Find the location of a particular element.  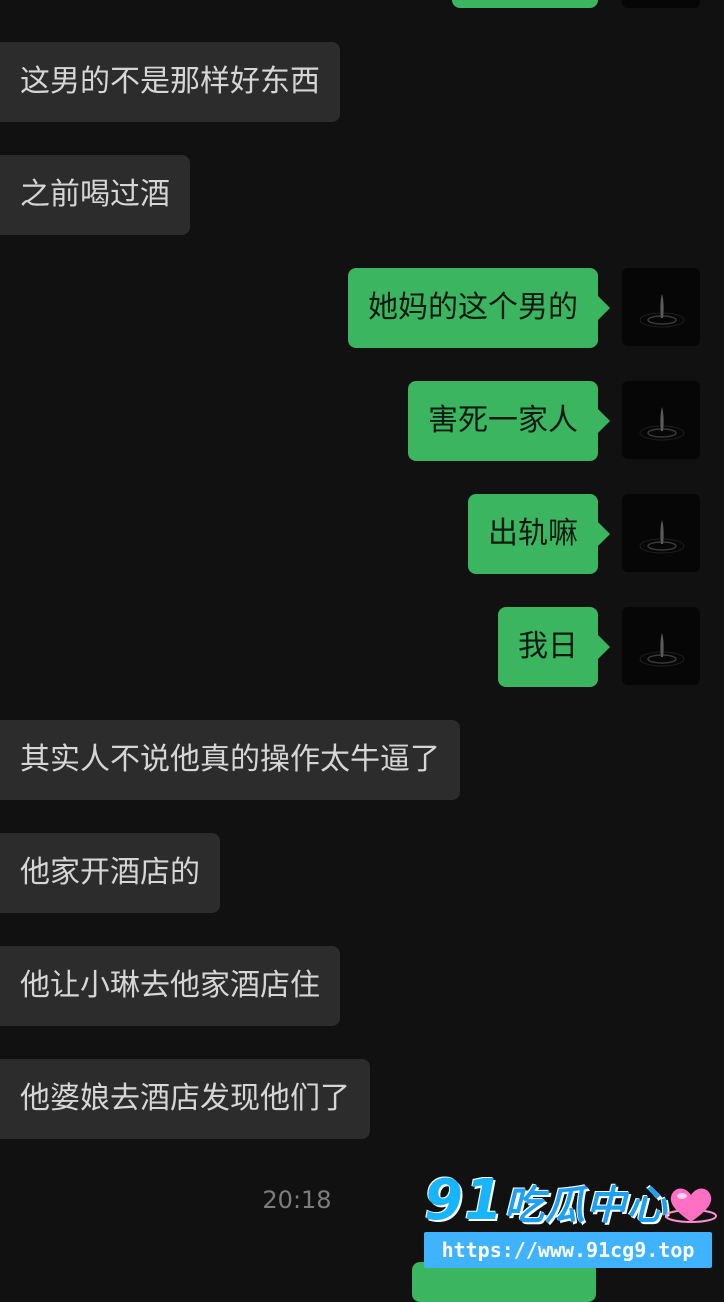

message-bubble: 他让小琳去他家酒店住 is located at coordinates (170, 986).